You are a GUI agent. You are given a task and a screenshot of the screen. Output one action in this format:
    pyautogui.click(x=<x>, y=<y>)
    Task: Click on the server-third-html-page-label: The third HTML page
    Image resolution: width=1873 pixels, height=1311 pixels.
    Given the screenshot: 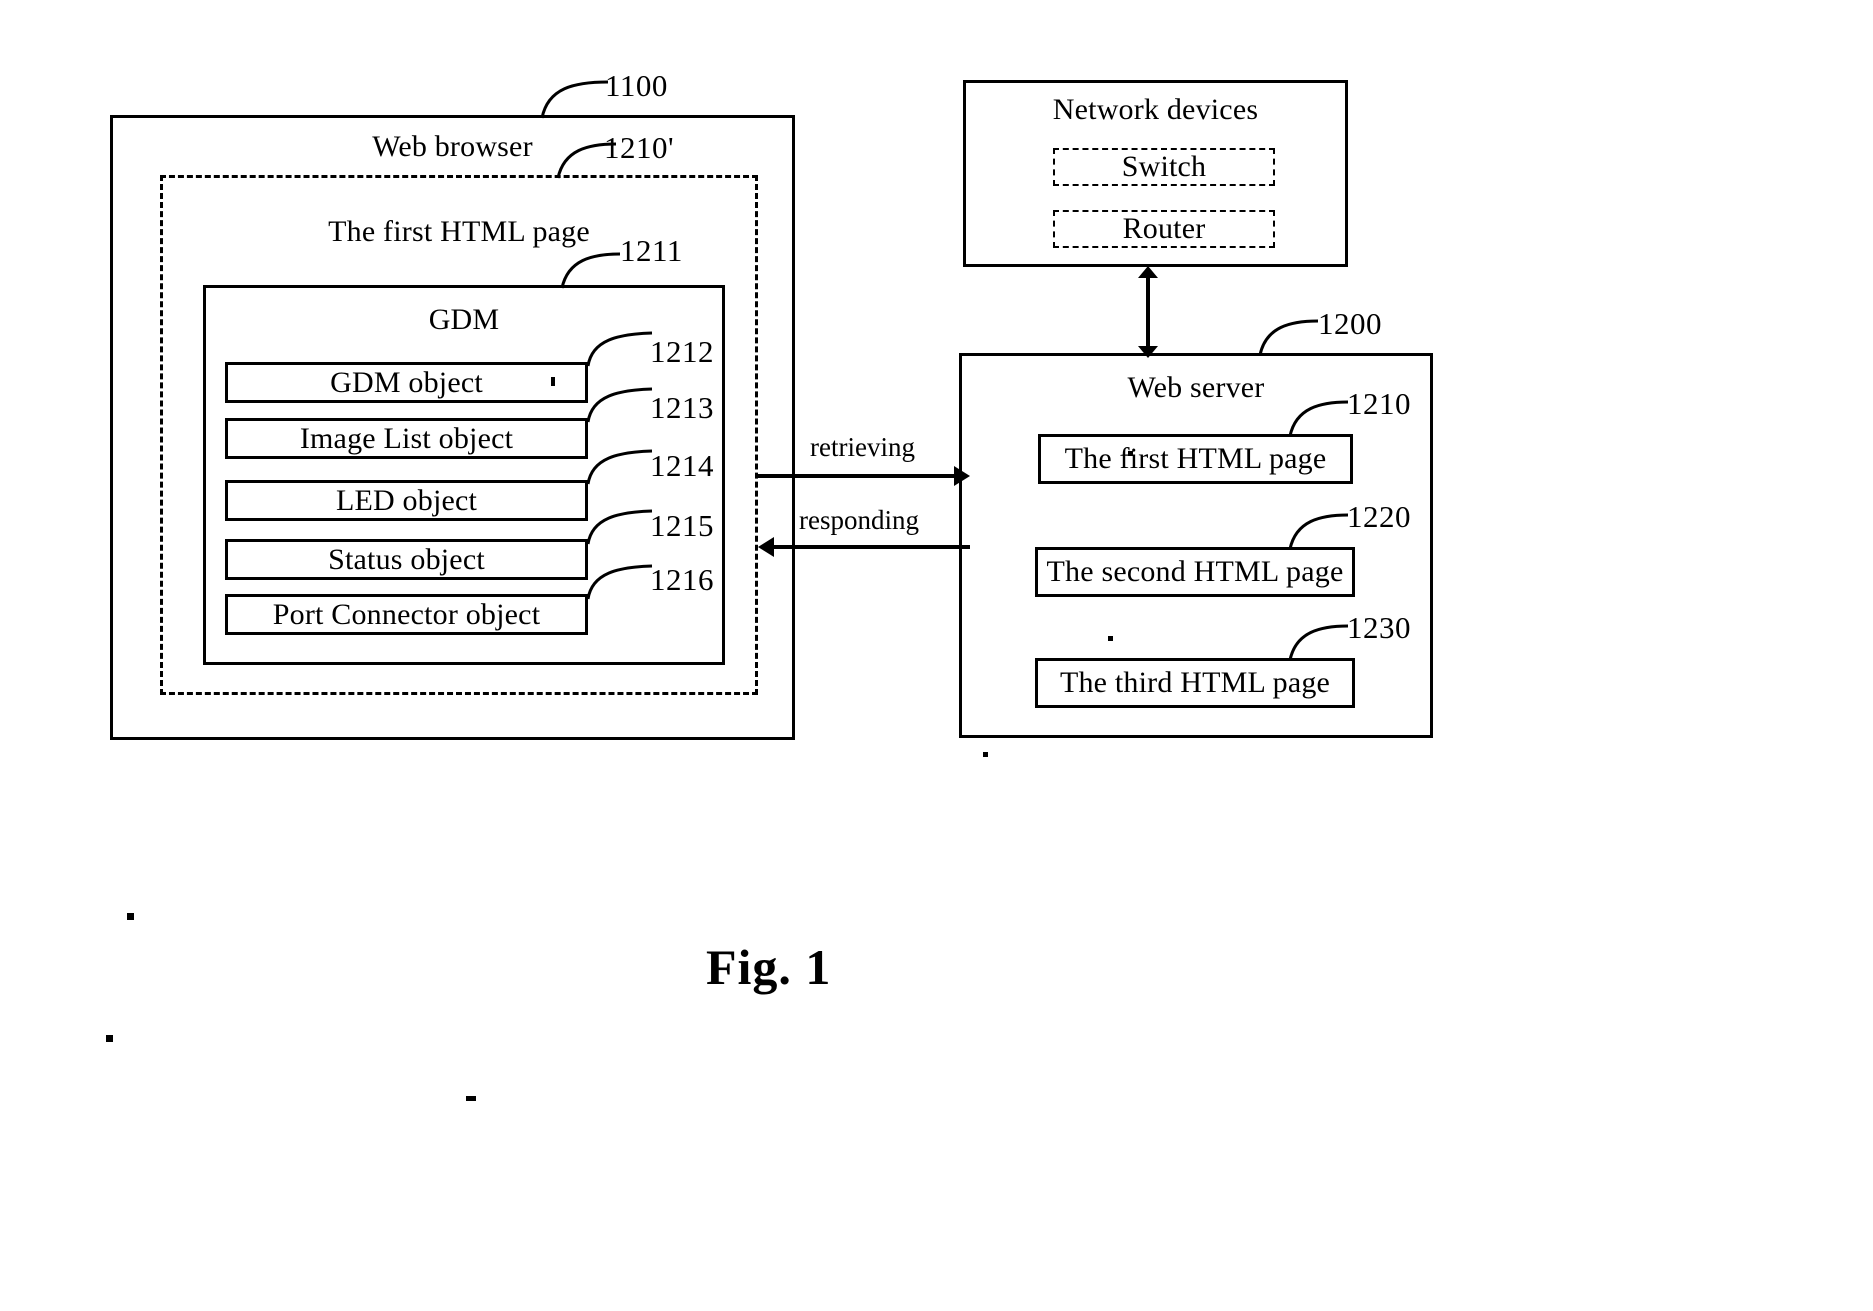 What is the action you would take?
    pyautogui.click(x=1195, y=682)
    